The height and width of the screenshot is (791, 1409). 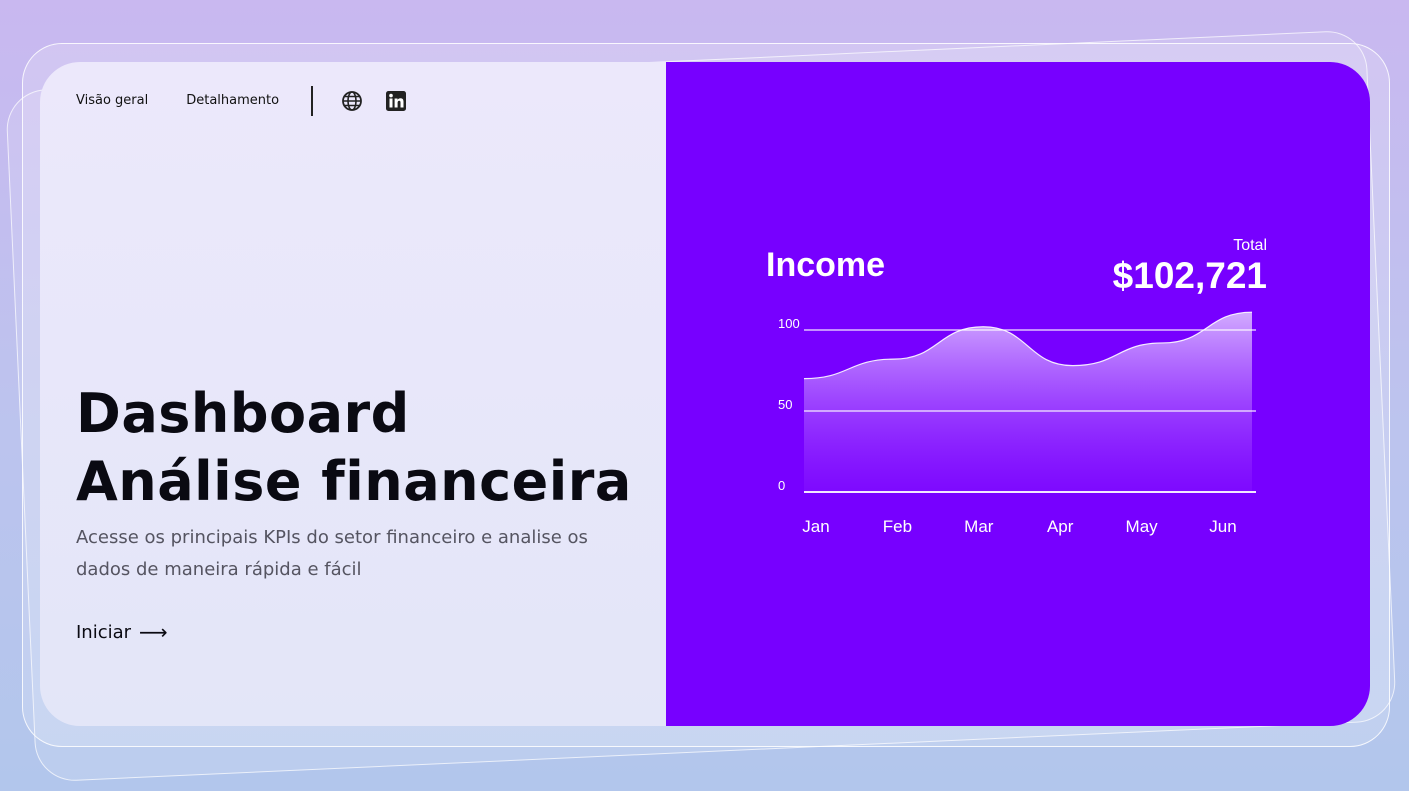 I want to click on y-tick-label: 100, so click(x=789, y=323).